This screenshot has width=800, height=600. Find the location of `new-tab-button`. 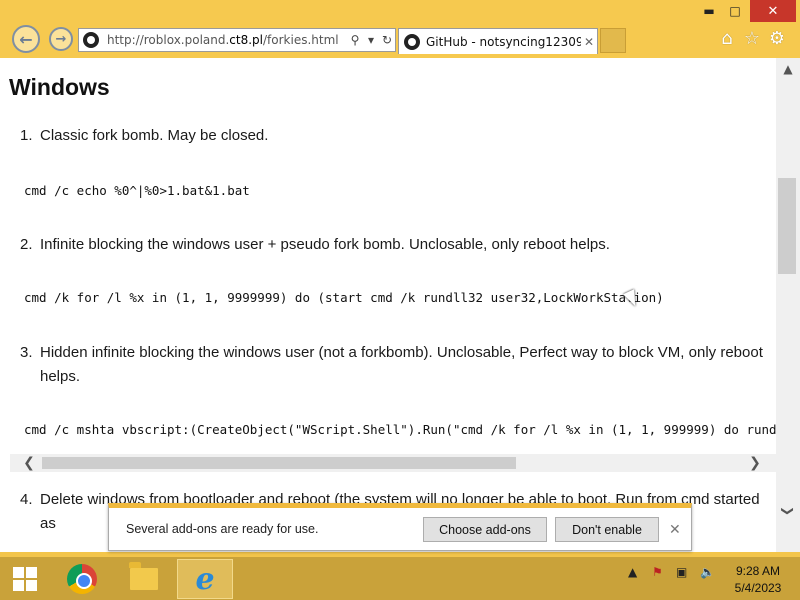

new-tab-button is located at coordinates (613, 40).